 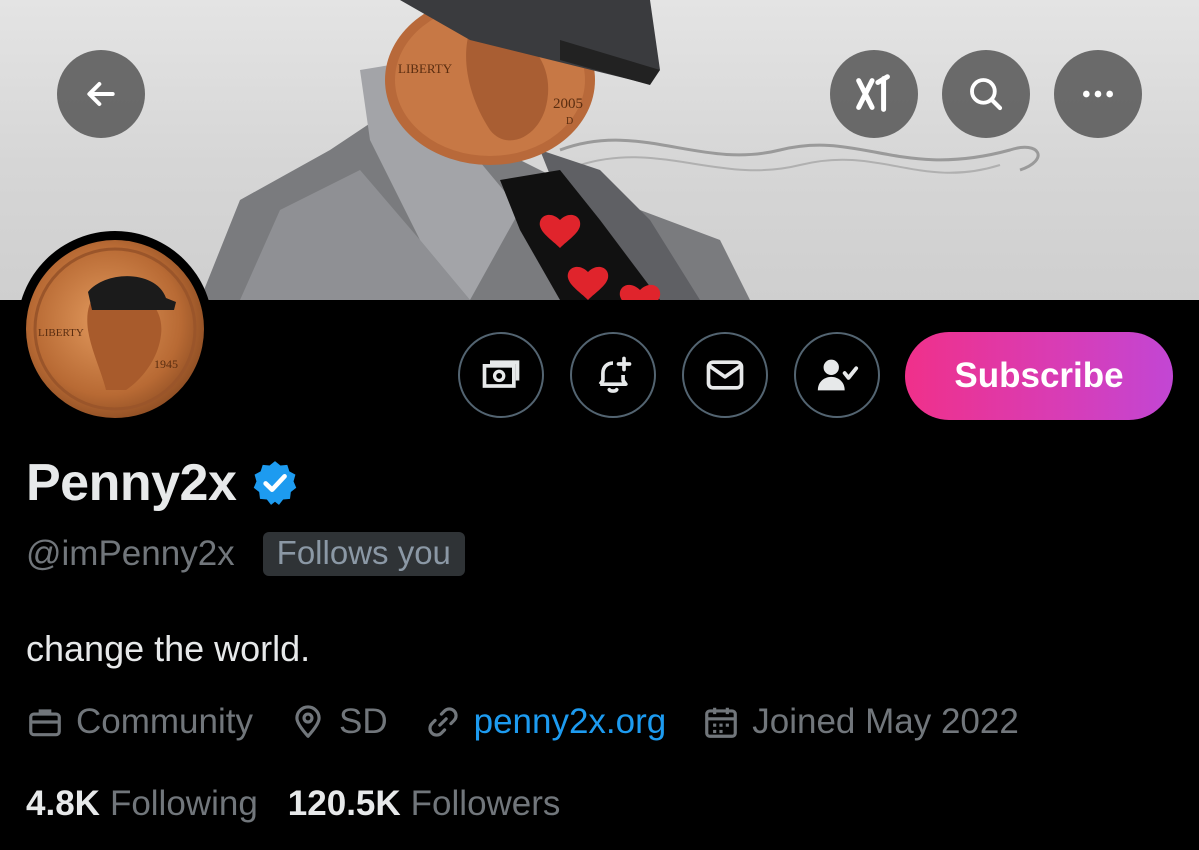 What do you see at coordinates (166, 364) in the screenshot?
I see `svg-text: 1945` at bounding box center [166, 364].